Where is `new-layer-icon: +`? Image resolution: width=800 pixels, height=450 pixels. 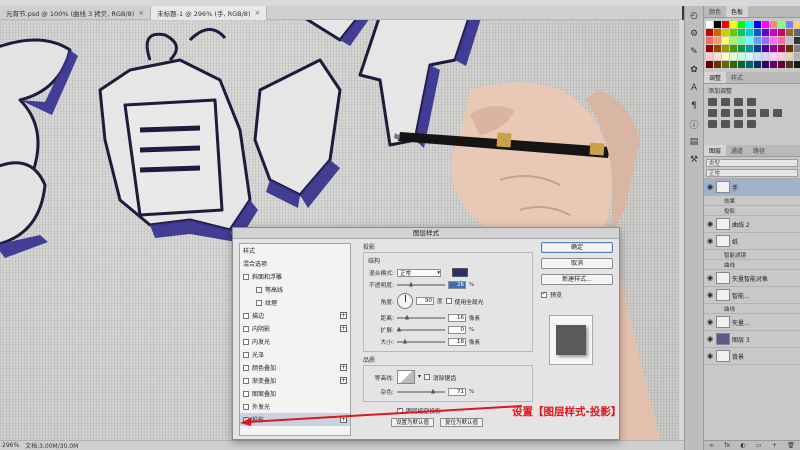 new-layer-icon: + is located at coordinates (774, 445).